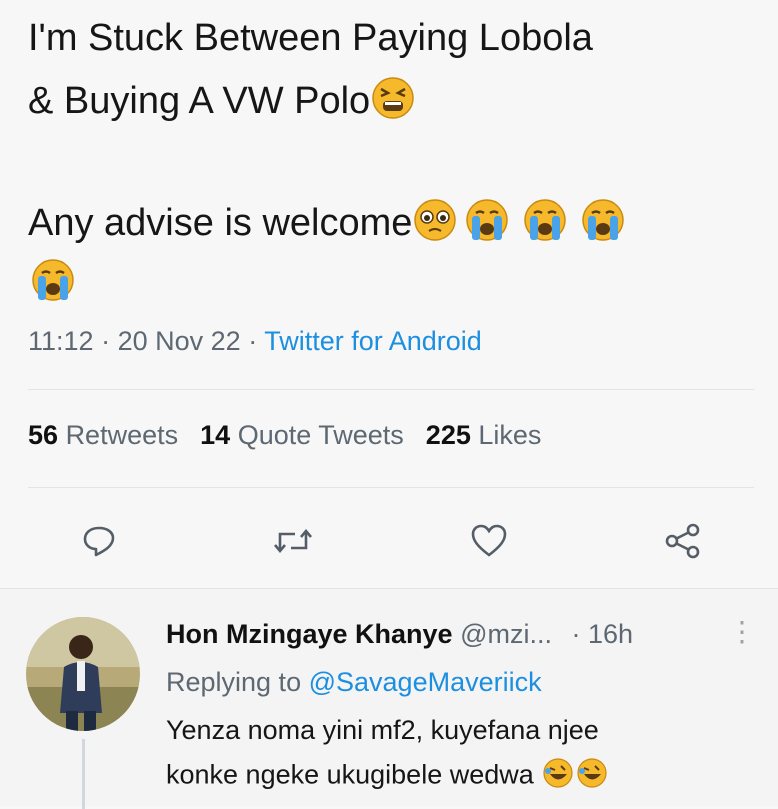 This screenshot has height=809, width=778. I want to click on tweet-date: 20 Nov 22, so click(179, 341).